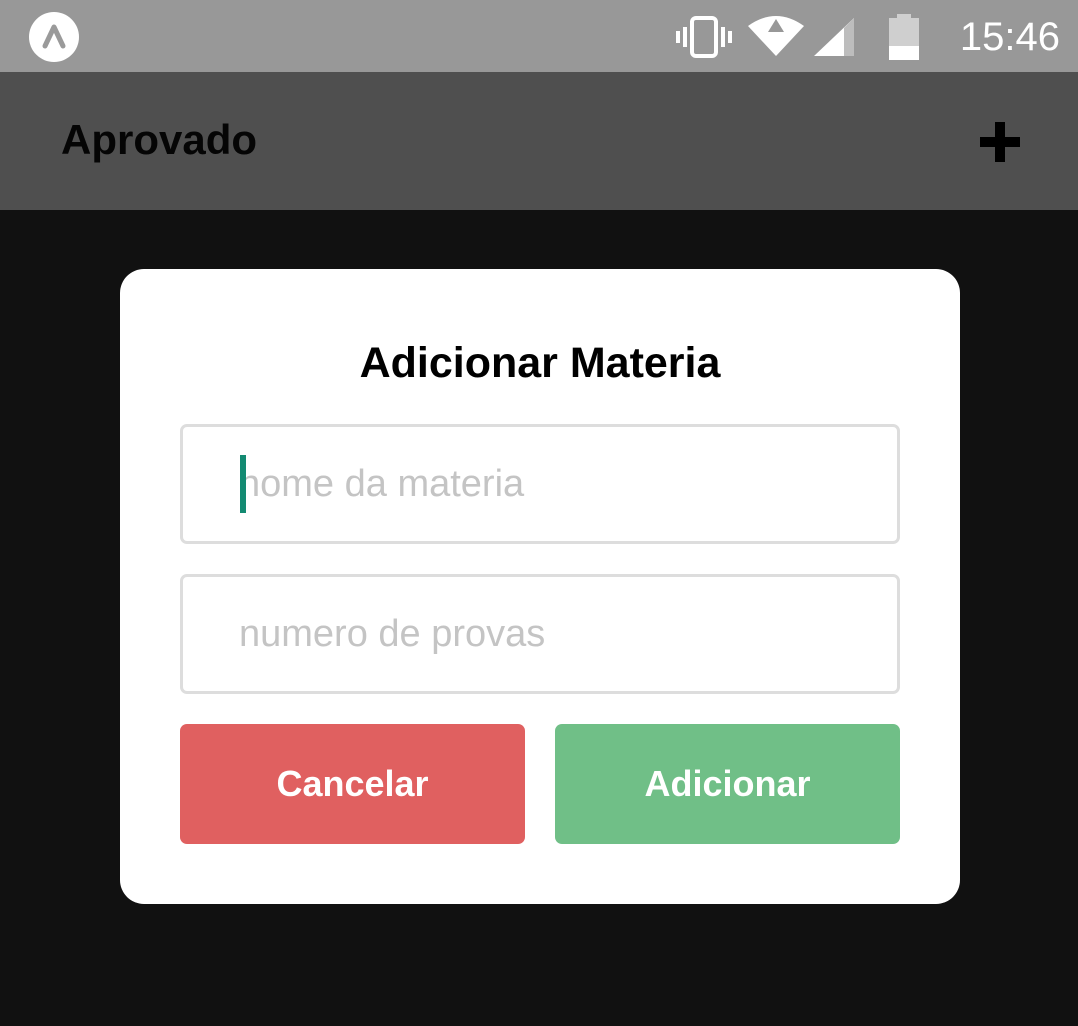 The image size is (1078, 1026). What do you see at coordinates (1009, 37) in the screenshot?
I see `status-time: 15:46` at bounding box center [1009, 37].